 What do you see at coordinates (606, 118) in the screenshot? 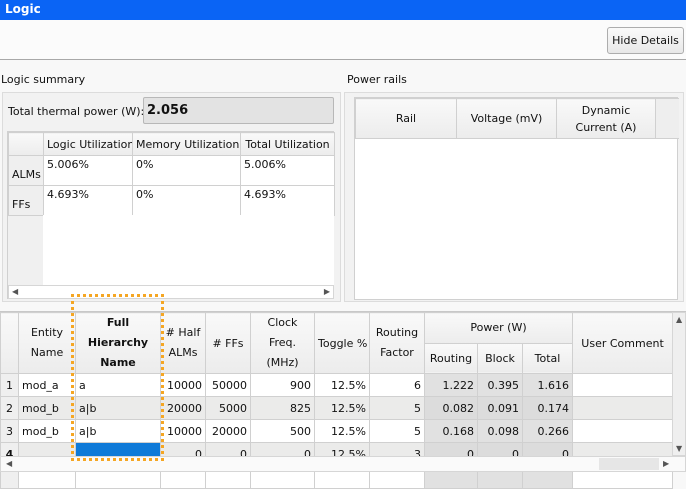
I see `col-dynamic-current: Dynamic Current (A)` at bounding box center [606, 118].